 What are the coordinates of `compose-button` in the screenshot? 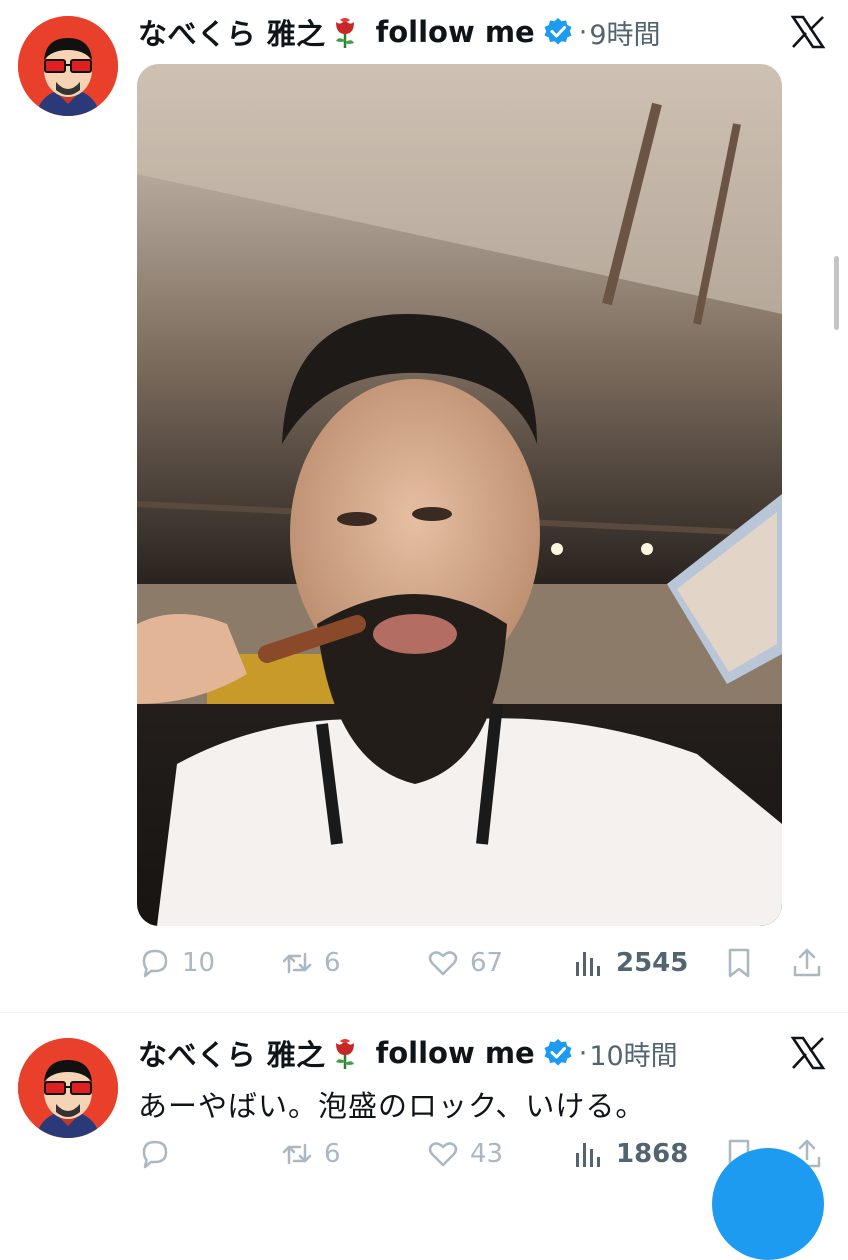 It's located at (768, 1204).